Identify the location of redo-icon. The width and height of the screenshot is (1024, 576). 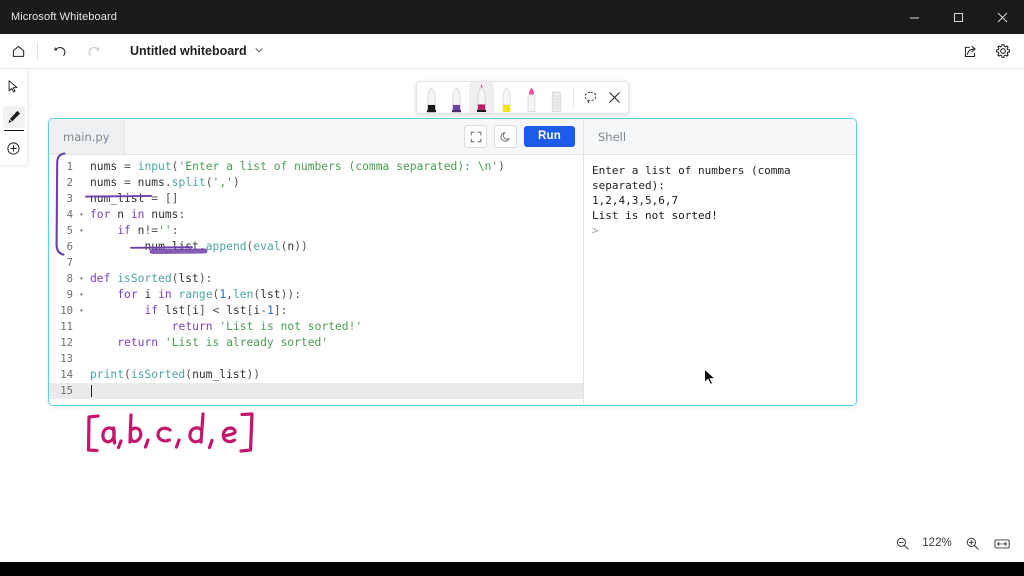
(93, 51).